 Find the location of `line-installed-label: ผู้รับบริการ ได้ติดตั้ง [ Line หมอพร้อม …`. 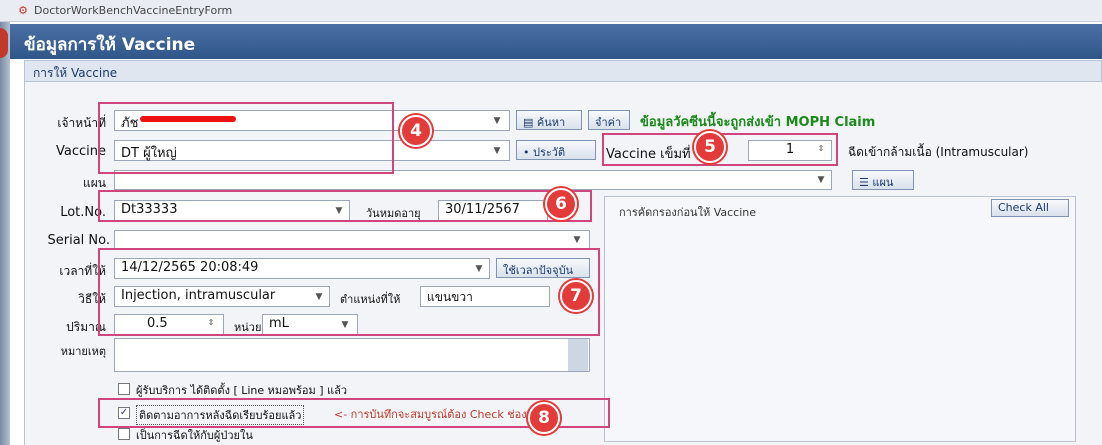

line-installed-label: ผู้รับบริการ ได้ติดตั้ง [ Line หมอพร้อม … is located at coordinates (242, 390).